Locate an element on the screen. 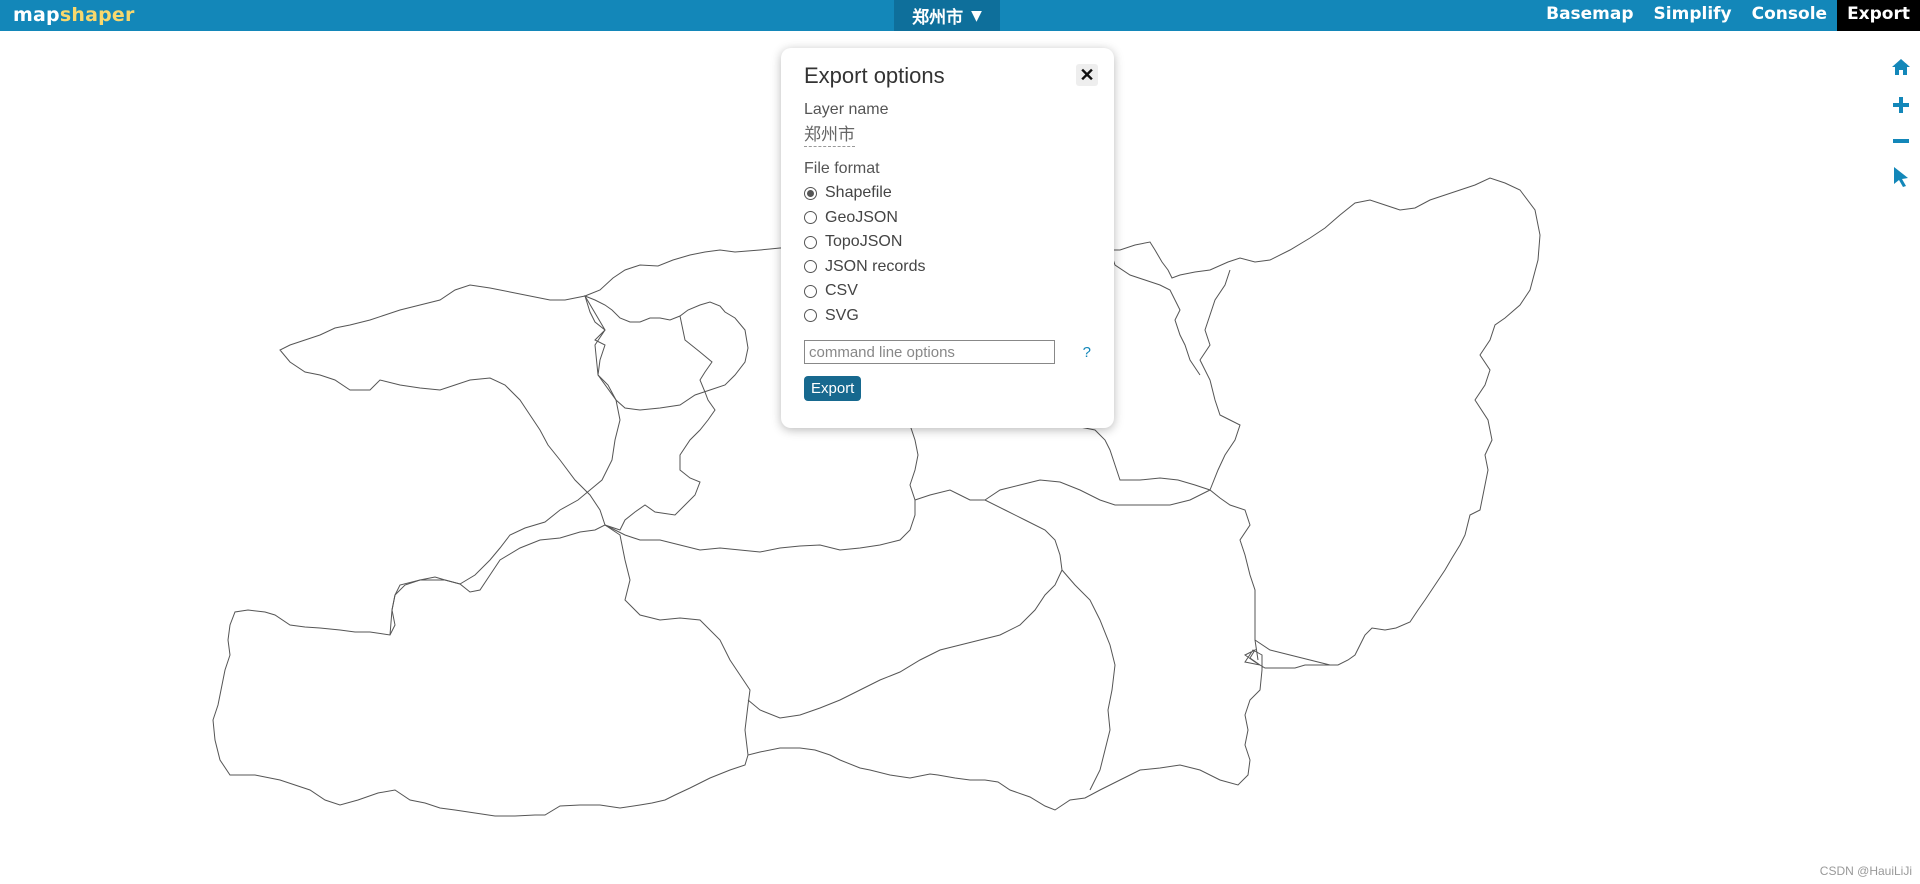 The image size is (1920, 884). format-label: GeoJSON is located at coordinates (861, 217).